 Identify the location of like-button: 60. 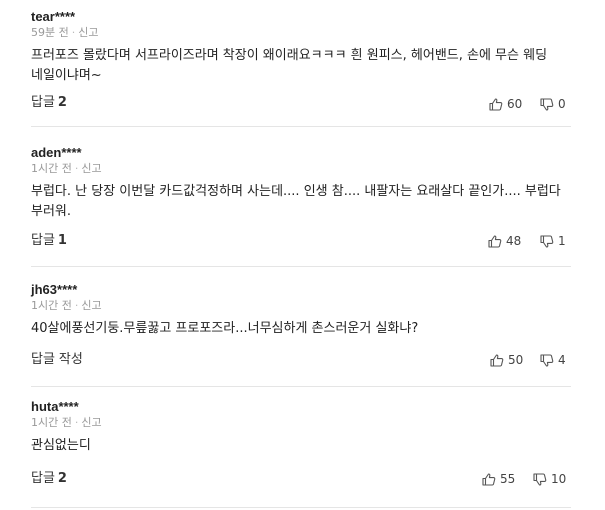
(505, 104).